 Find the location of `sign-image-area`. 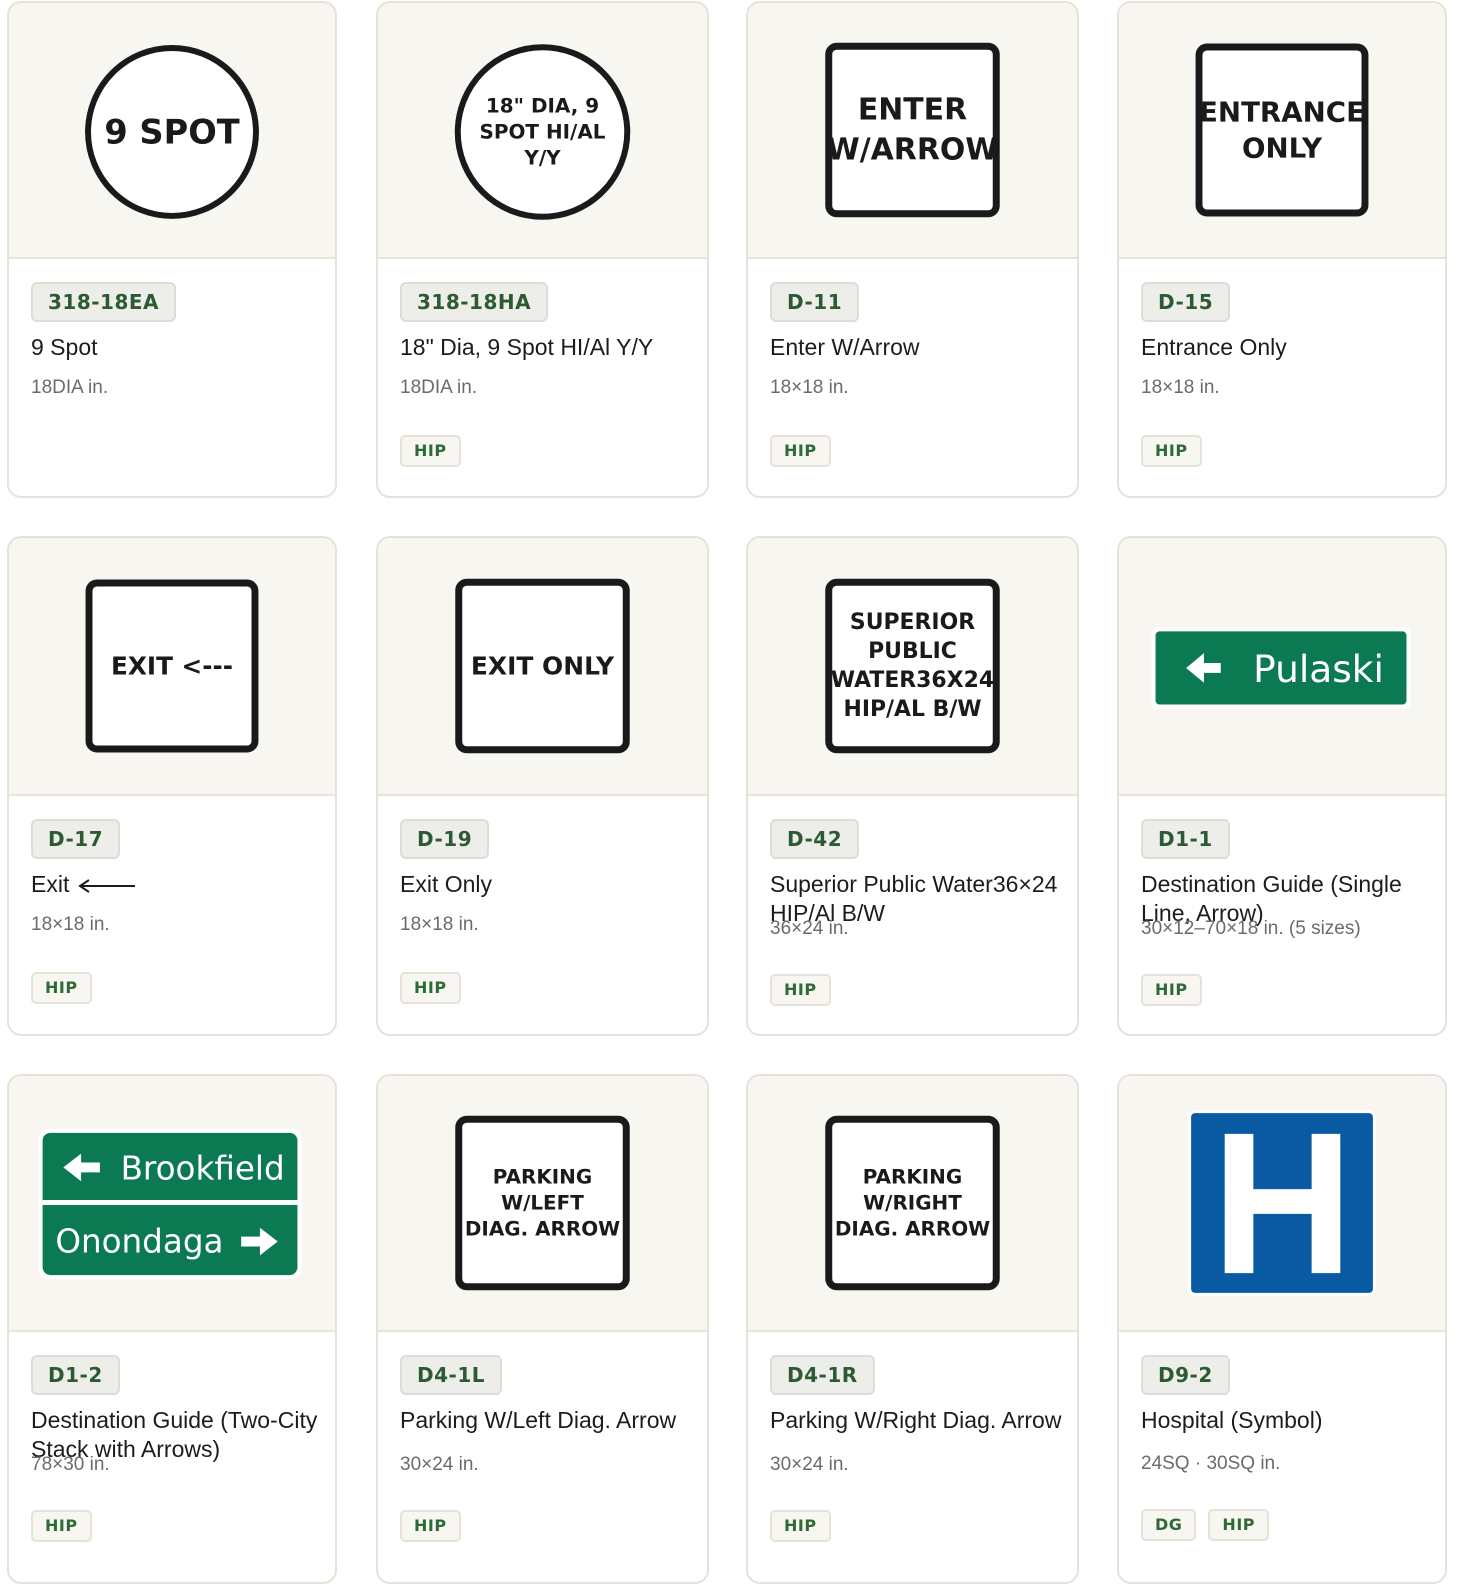

sign-image-area is located at coordinates (1282, 1204).